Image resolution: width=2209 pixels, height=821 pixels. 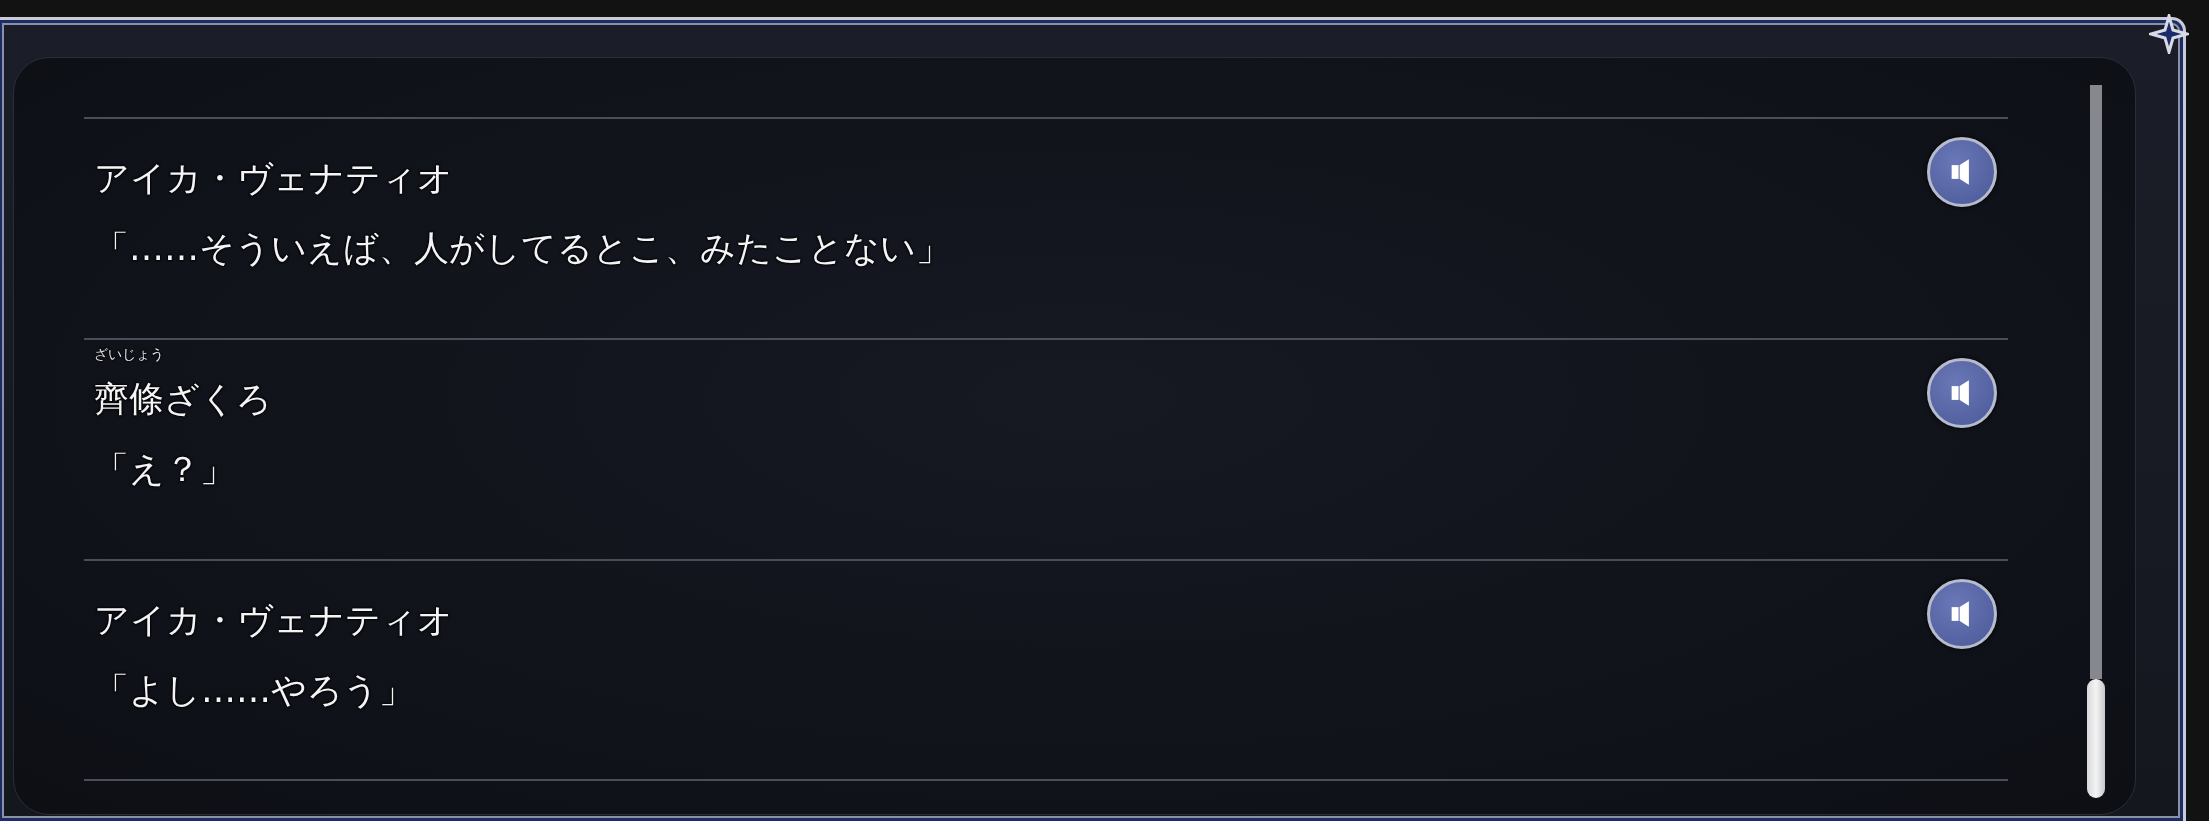 What do you see at coordinates (183, 399) in the screenshot?
I see `speaker-name: 齊條ざくろ` at bounding box center [183, 399].